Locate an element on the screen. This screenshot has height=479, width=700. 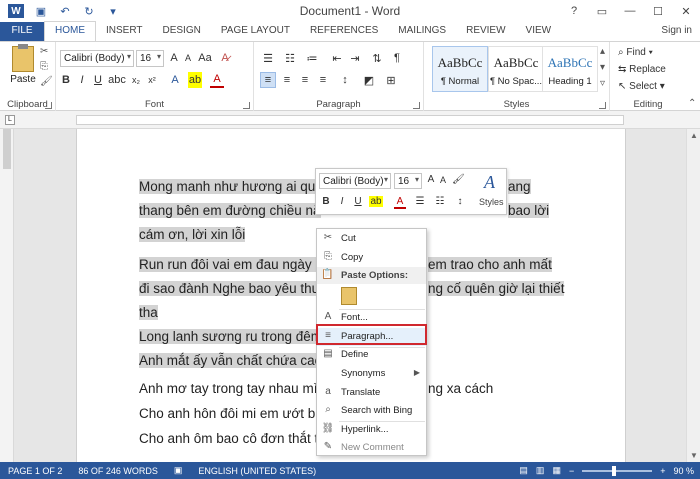
read-mode-icon: ▤ is located at coordinates (523, 470).